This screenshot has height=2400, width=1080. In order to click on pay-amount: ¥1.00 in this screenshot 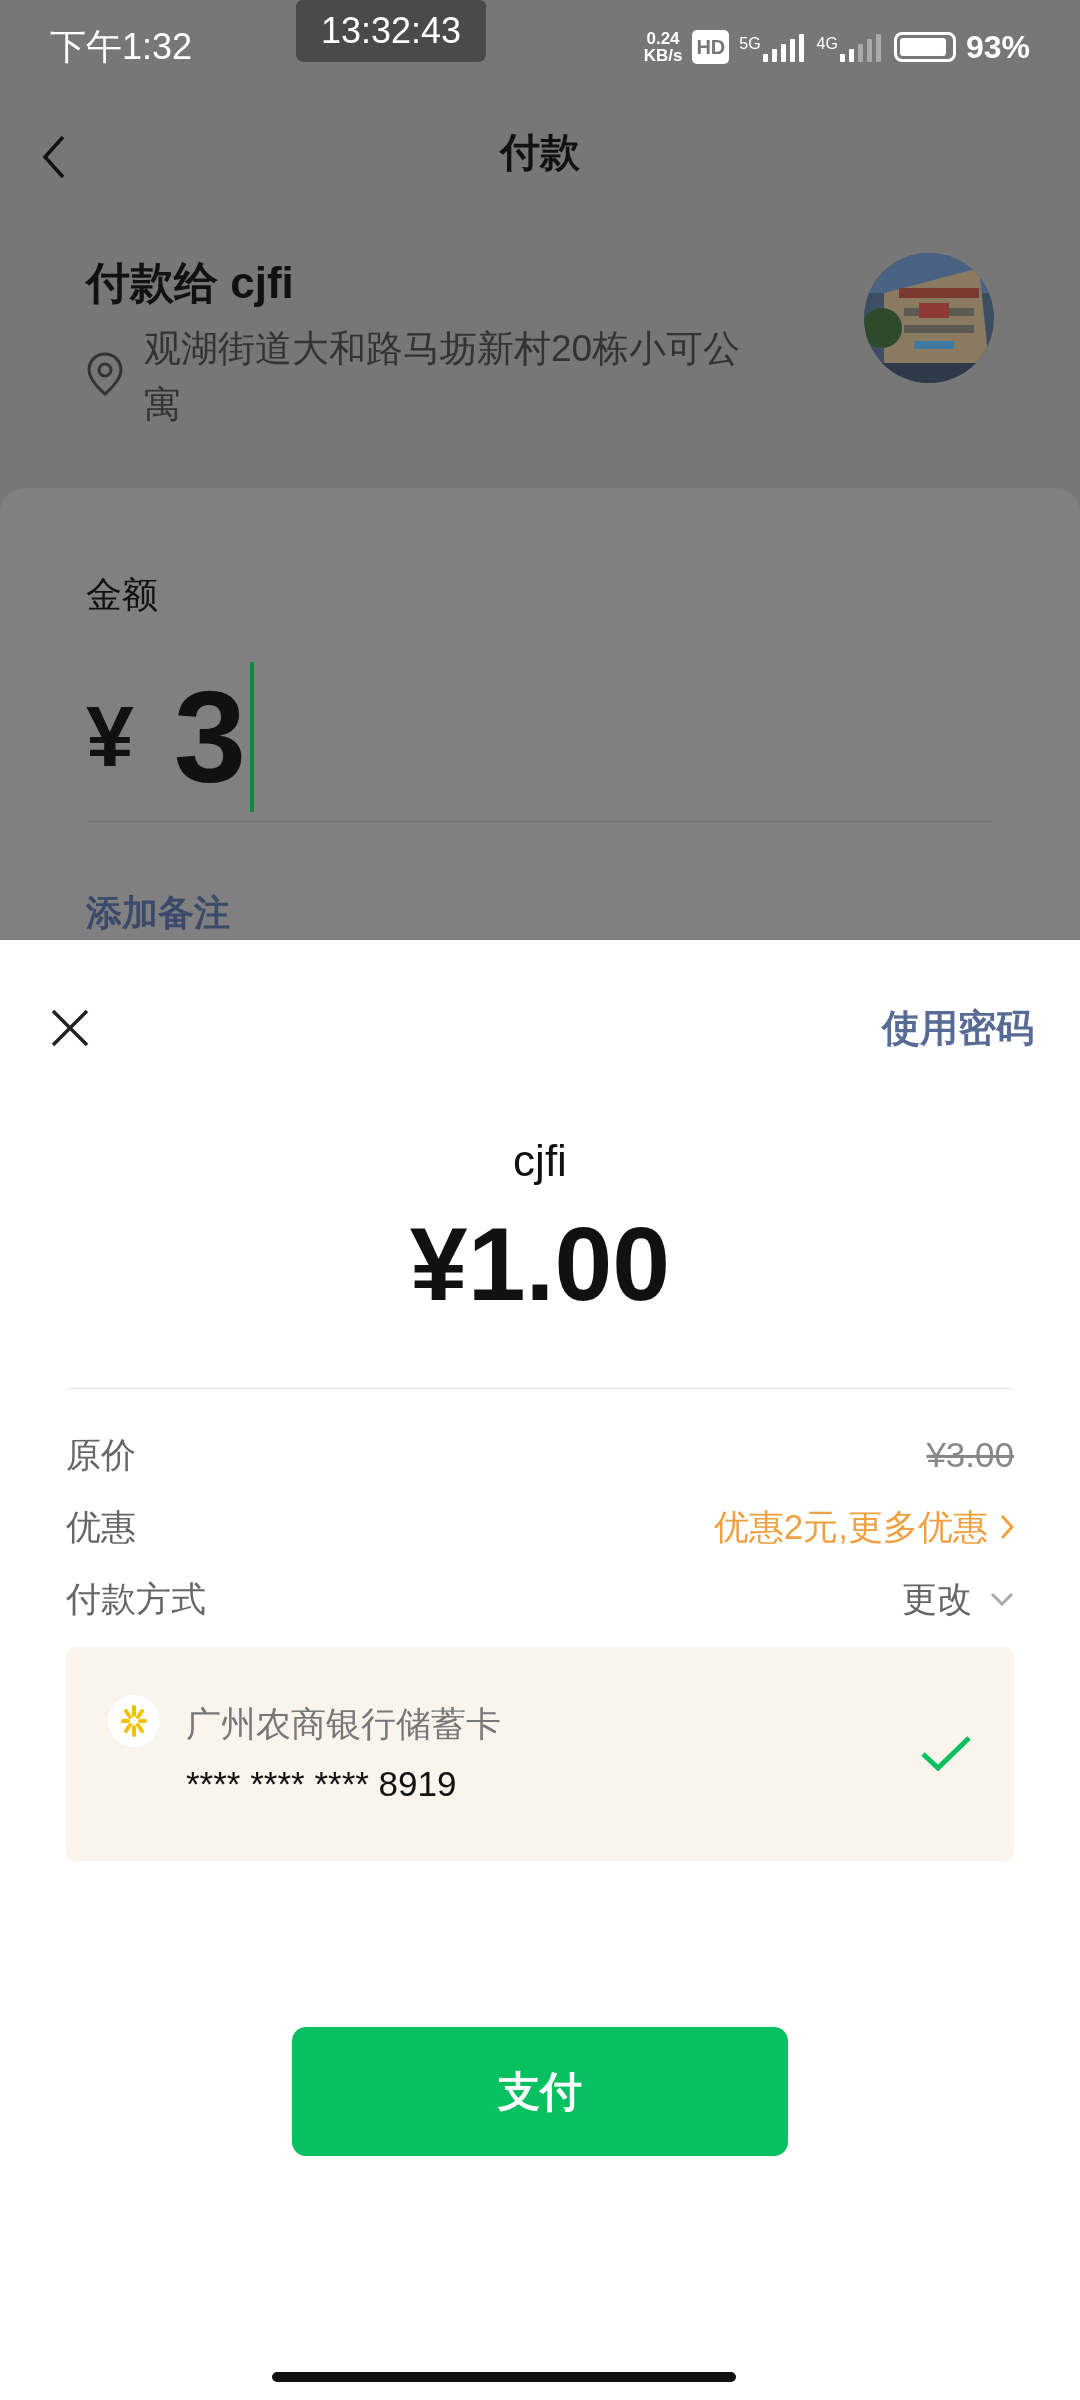, I will do `click(540, 1264)`.